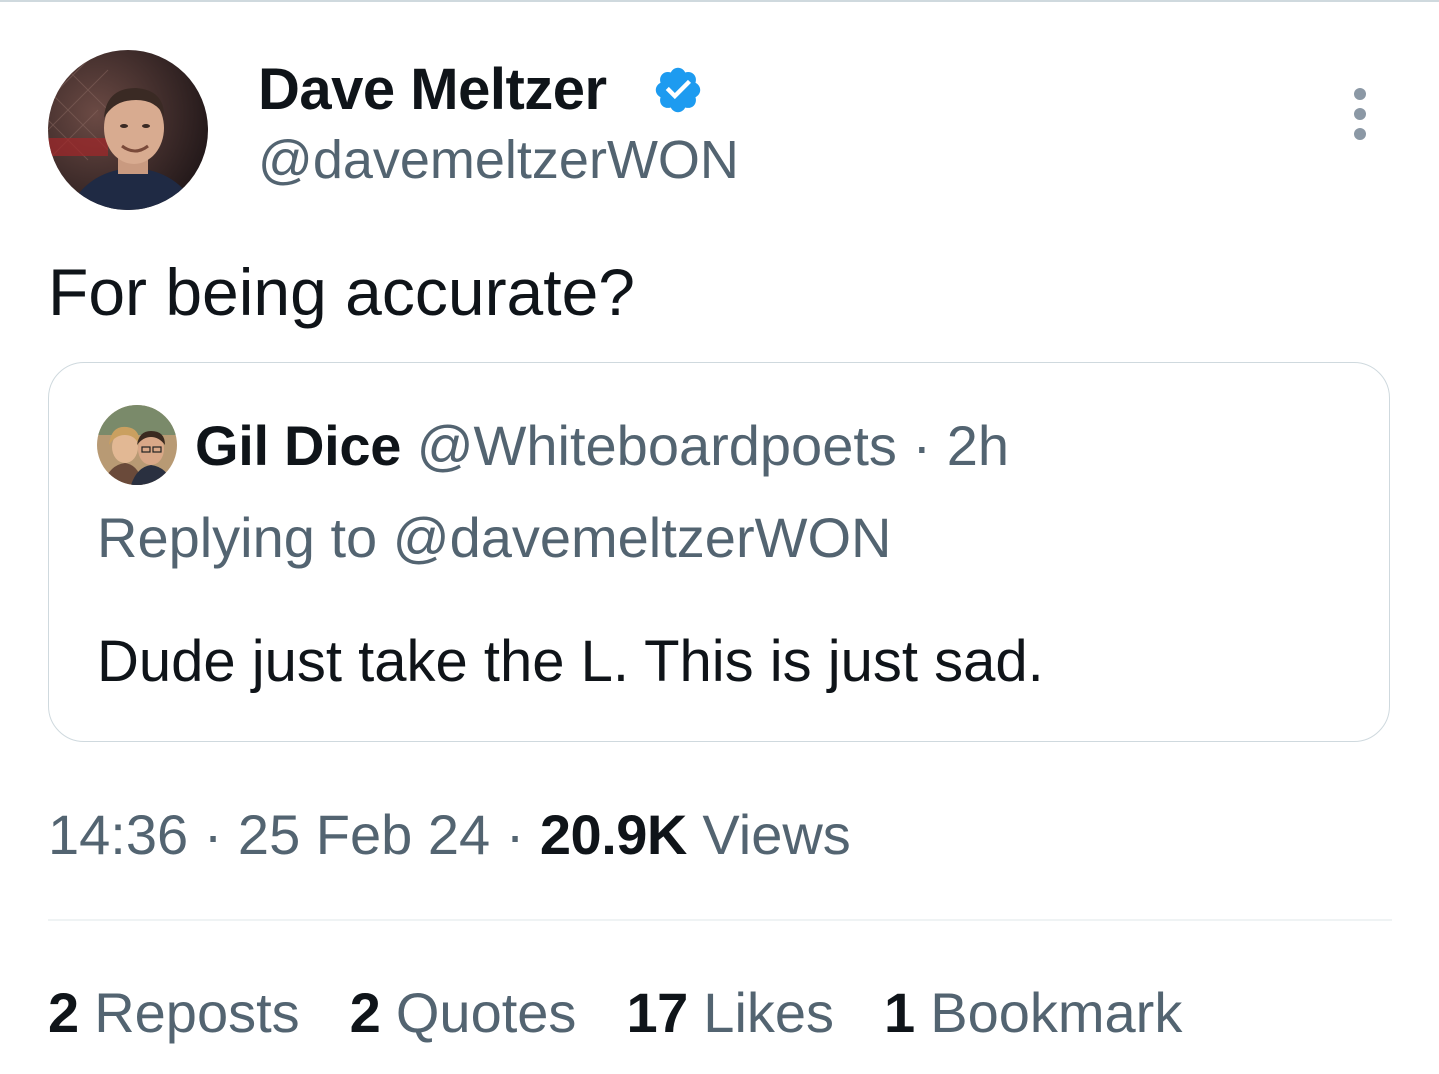 The height and width of the screenshot is (1074, 1439). What do you see at coordinates (1360, 114) in the screenshot?
I see `more-options-icon` at bounding box center [1360, 114].